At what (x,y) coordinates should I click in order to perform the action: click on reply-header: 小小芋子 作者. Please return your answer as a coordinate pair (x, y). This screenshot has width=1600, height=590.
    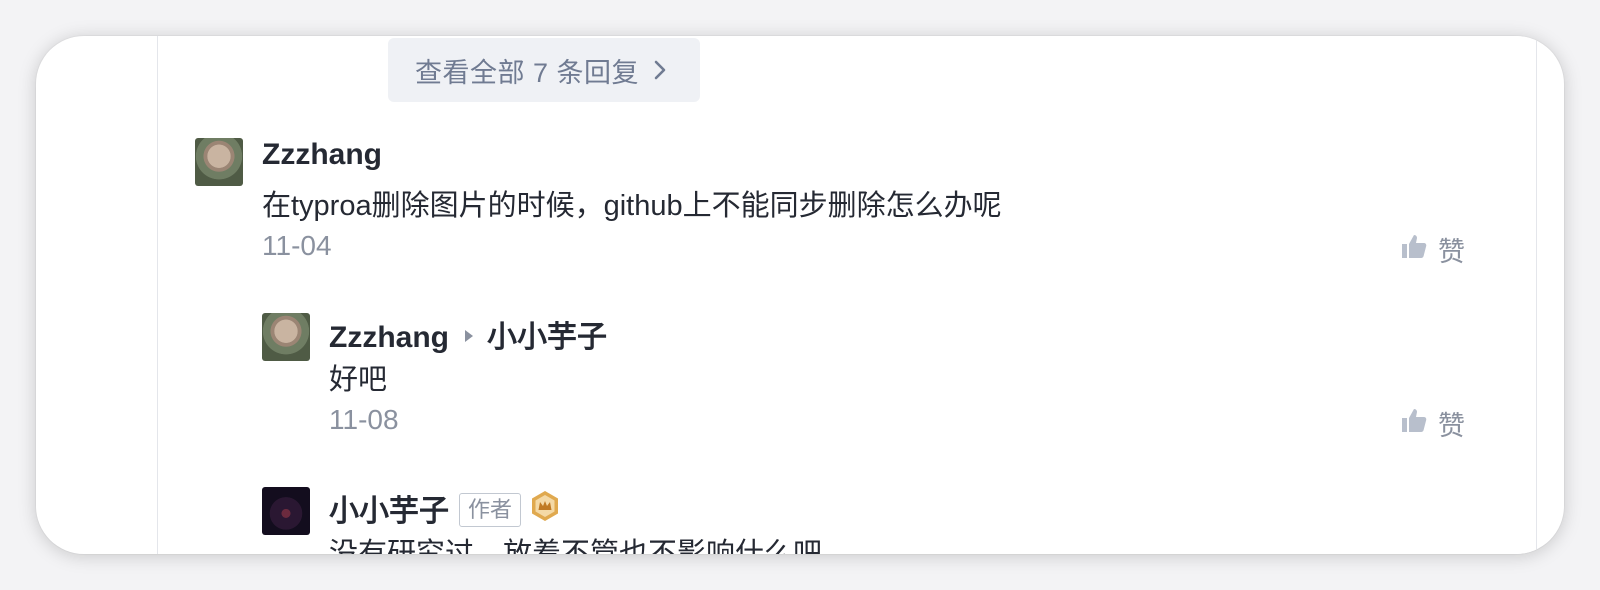
    Looking at the image, I should click on (445, 509).